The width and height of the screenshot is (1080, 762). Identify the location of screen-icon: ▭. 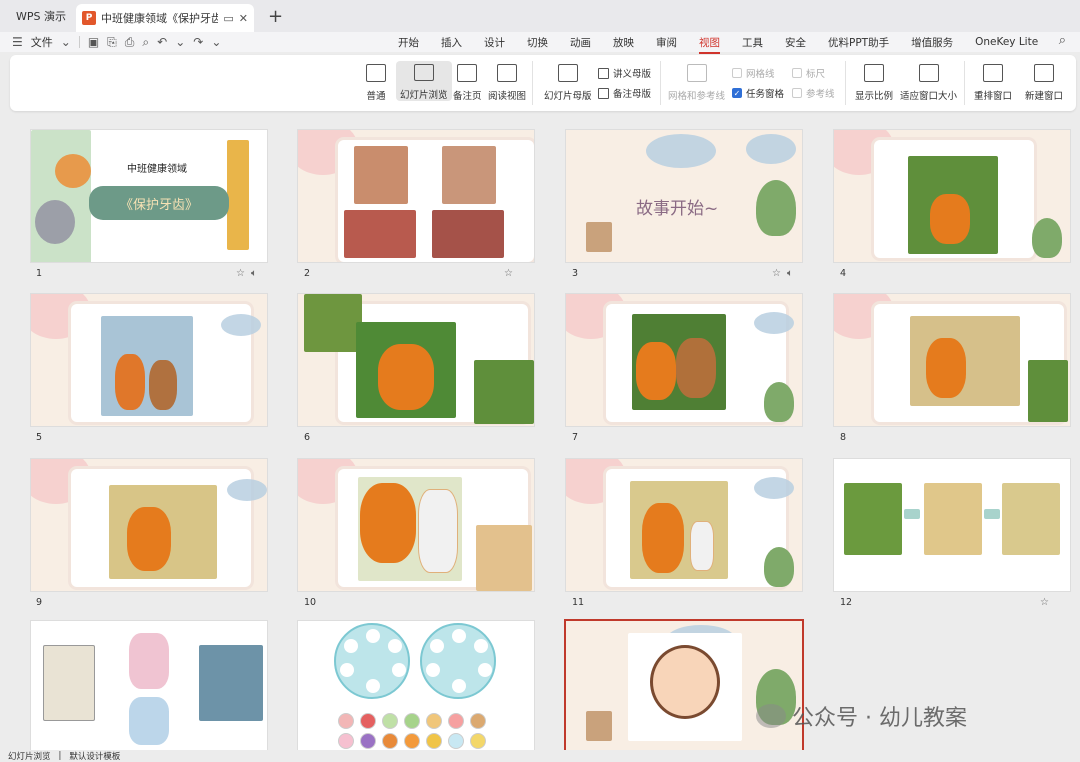
(228, 18).